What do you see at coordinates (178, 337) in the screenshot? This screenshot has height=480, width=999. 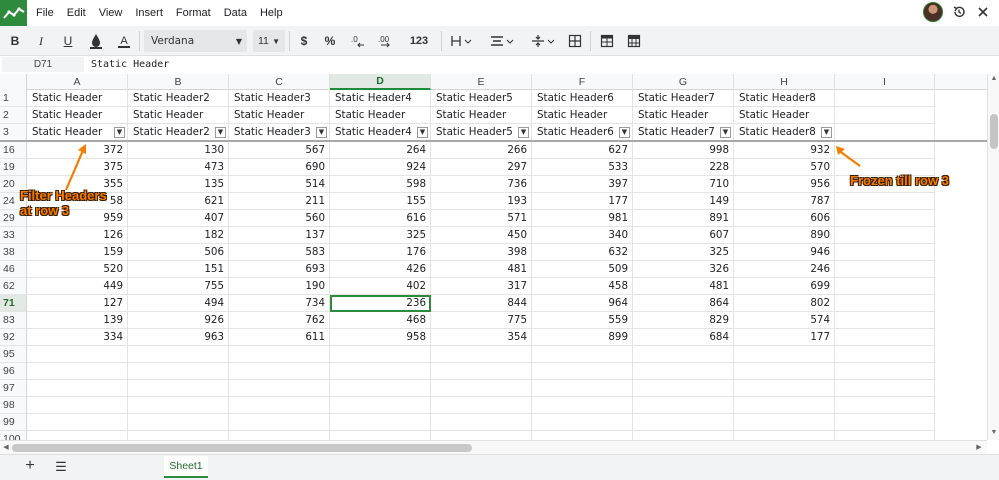 I see `cell: 963` at bounding box center [178, 337].